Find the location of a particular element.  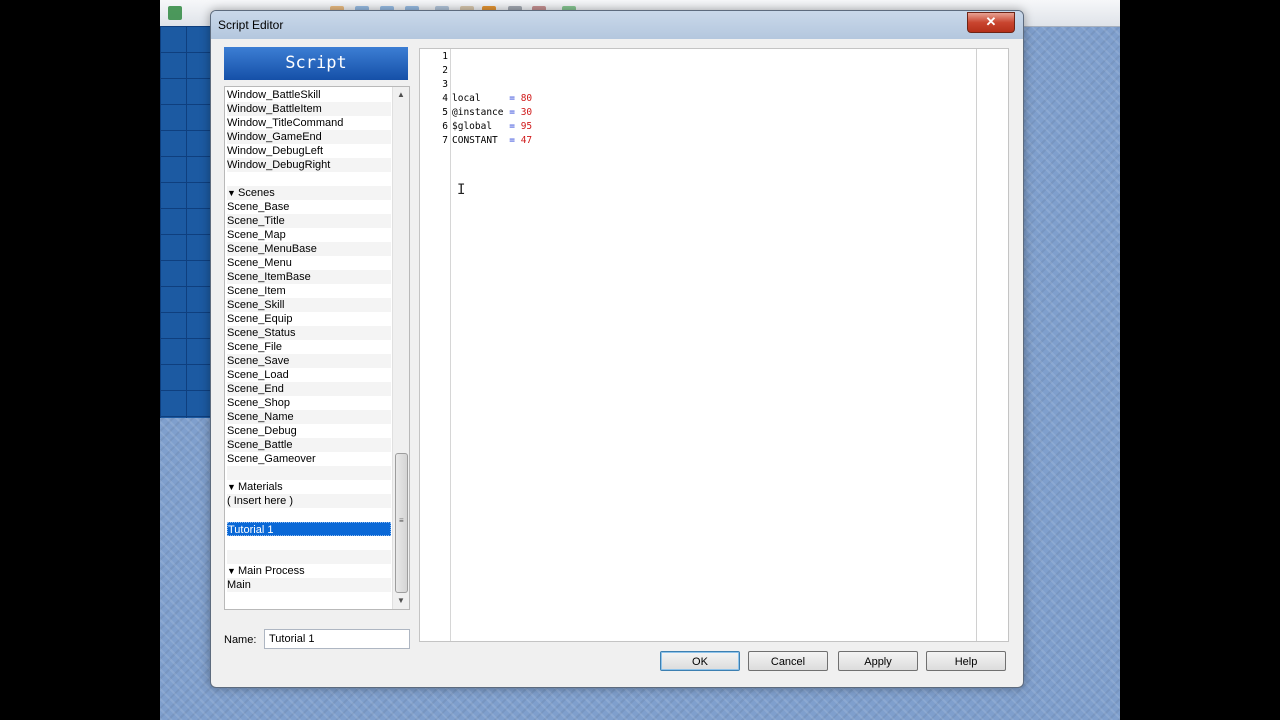

script-list-item: Main is located at coordinates (309, 585).